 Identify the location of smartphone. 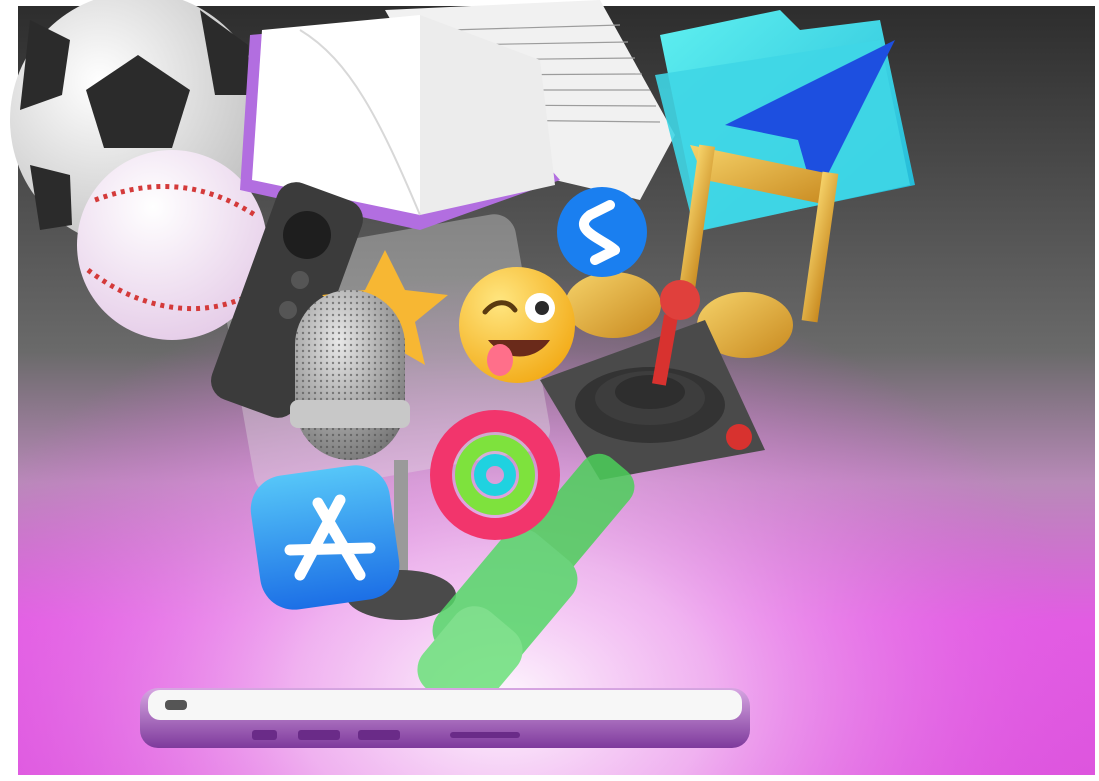
(445, 718).